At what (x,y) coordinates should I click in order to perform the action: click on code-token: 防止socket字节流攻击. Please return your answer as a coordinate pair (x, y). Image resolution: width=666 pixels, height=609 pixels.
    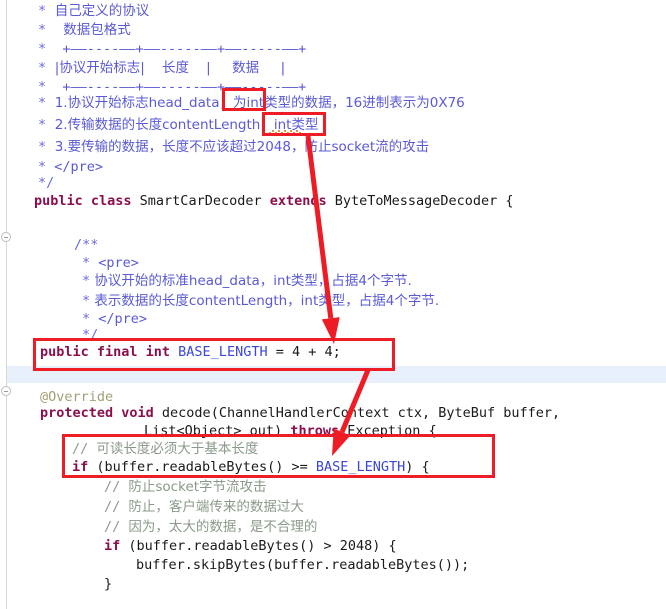
    Looking at the image, I should click on (197, 487).